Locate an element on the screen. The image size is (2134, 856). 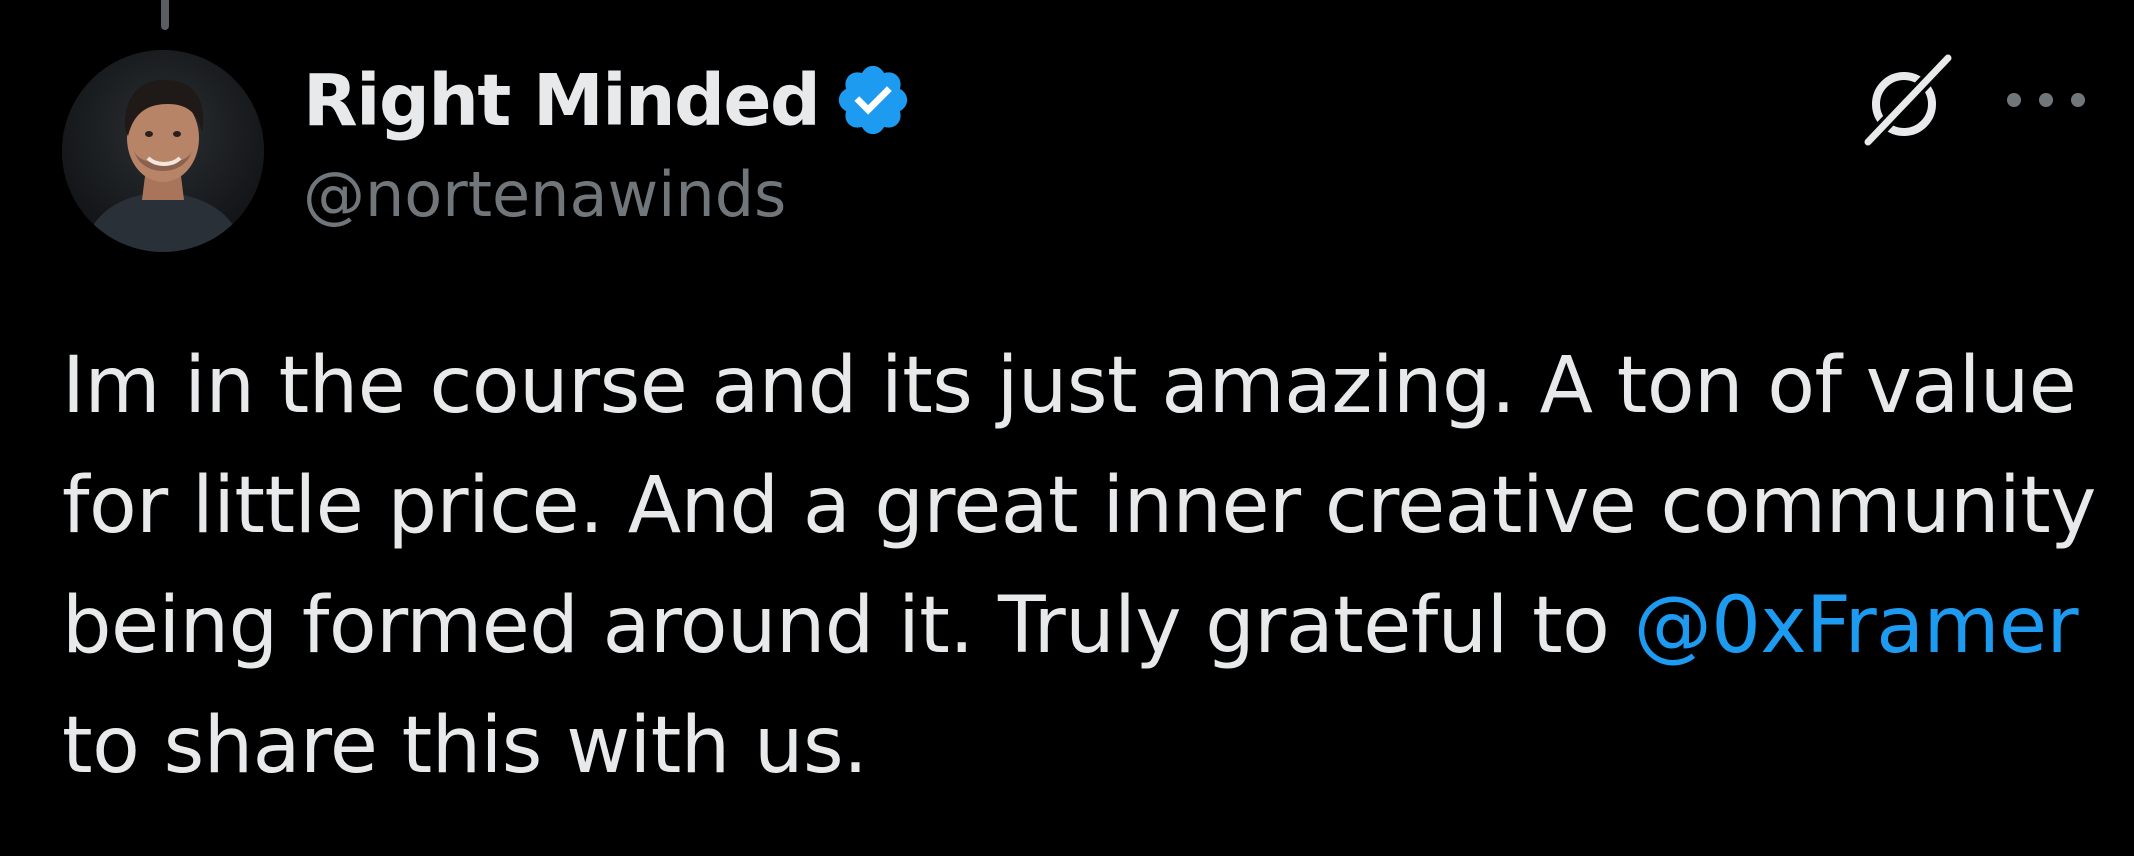
author-display-name: Right Minded is located at coordinates (562, 100).